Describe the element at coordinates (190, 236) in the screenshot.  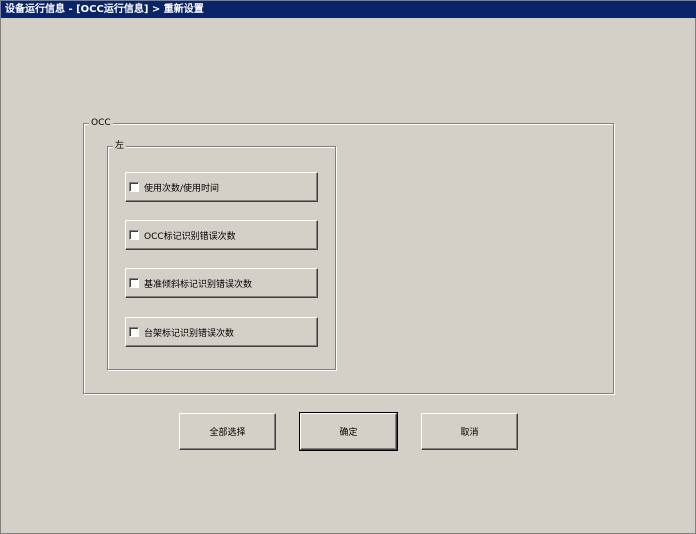
I see `checkbox-label: OCC标记识别错误次数` at that location.